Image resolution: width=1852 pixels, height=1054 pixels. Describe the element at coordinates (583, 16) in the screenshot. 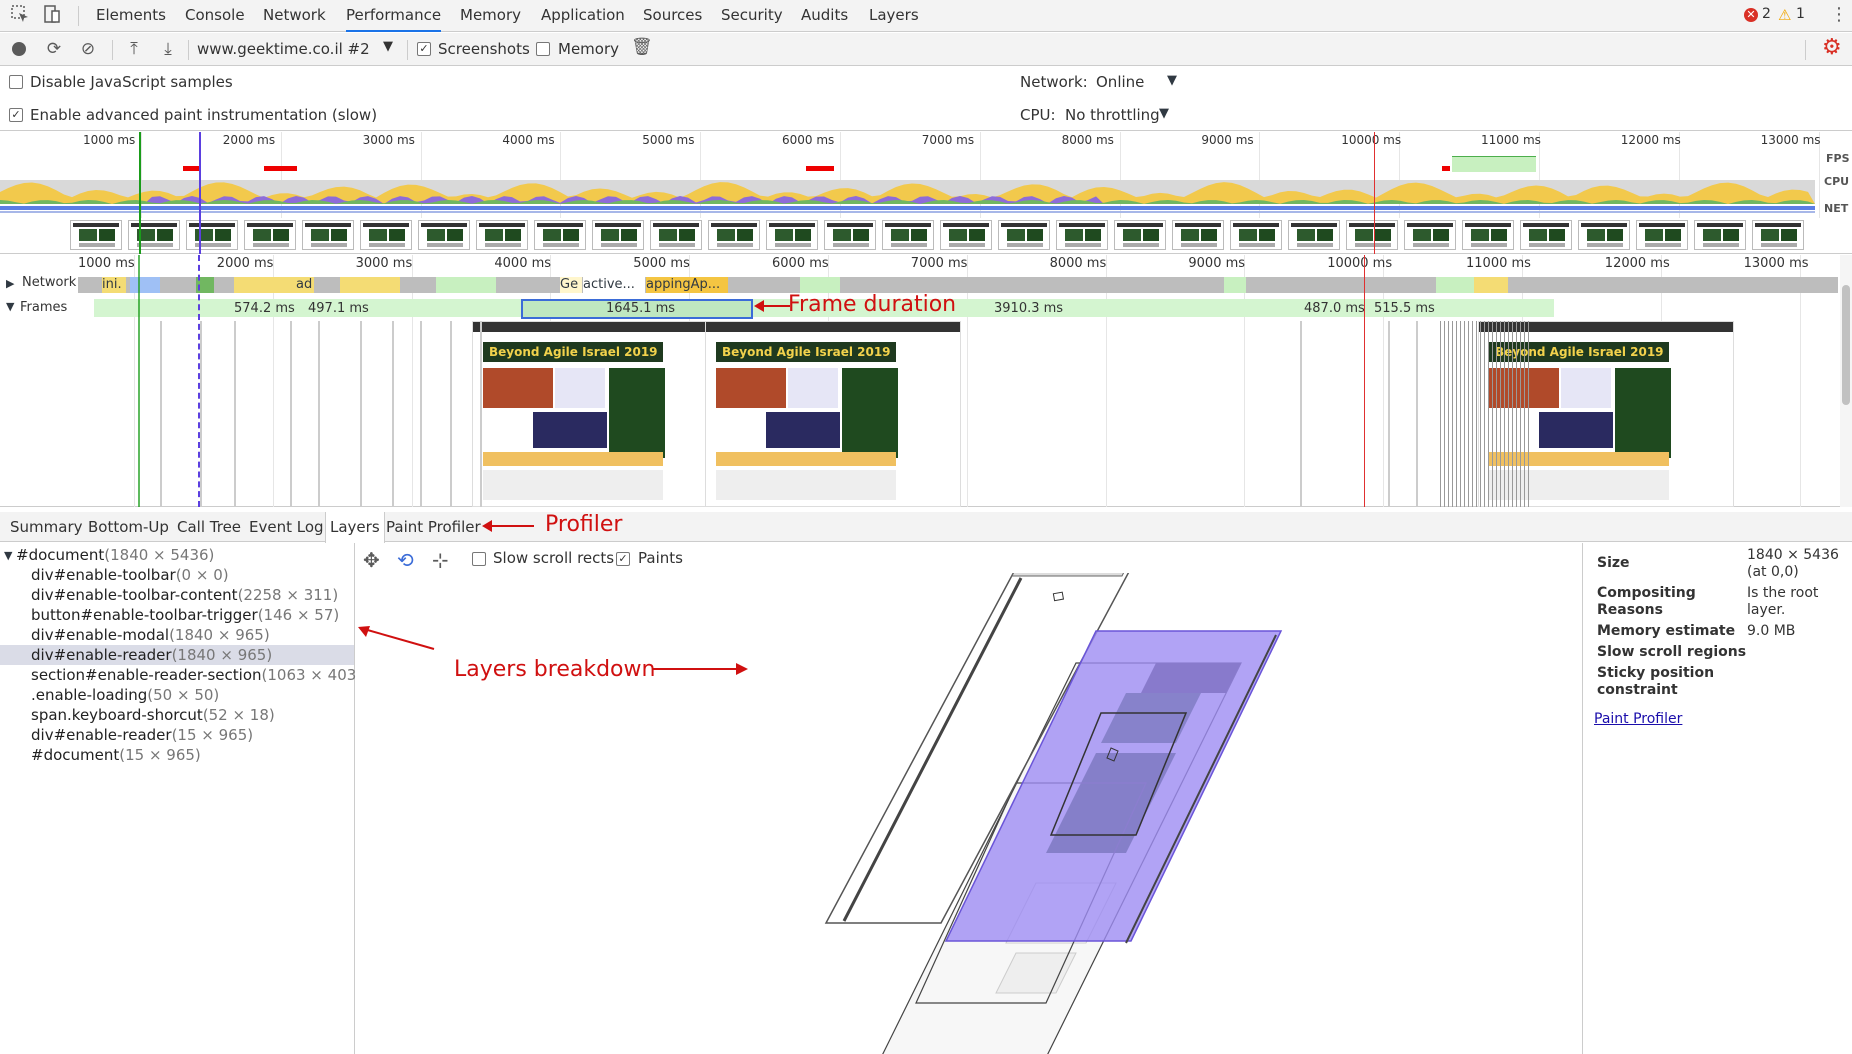

I see `tab-application: Application` at that location.